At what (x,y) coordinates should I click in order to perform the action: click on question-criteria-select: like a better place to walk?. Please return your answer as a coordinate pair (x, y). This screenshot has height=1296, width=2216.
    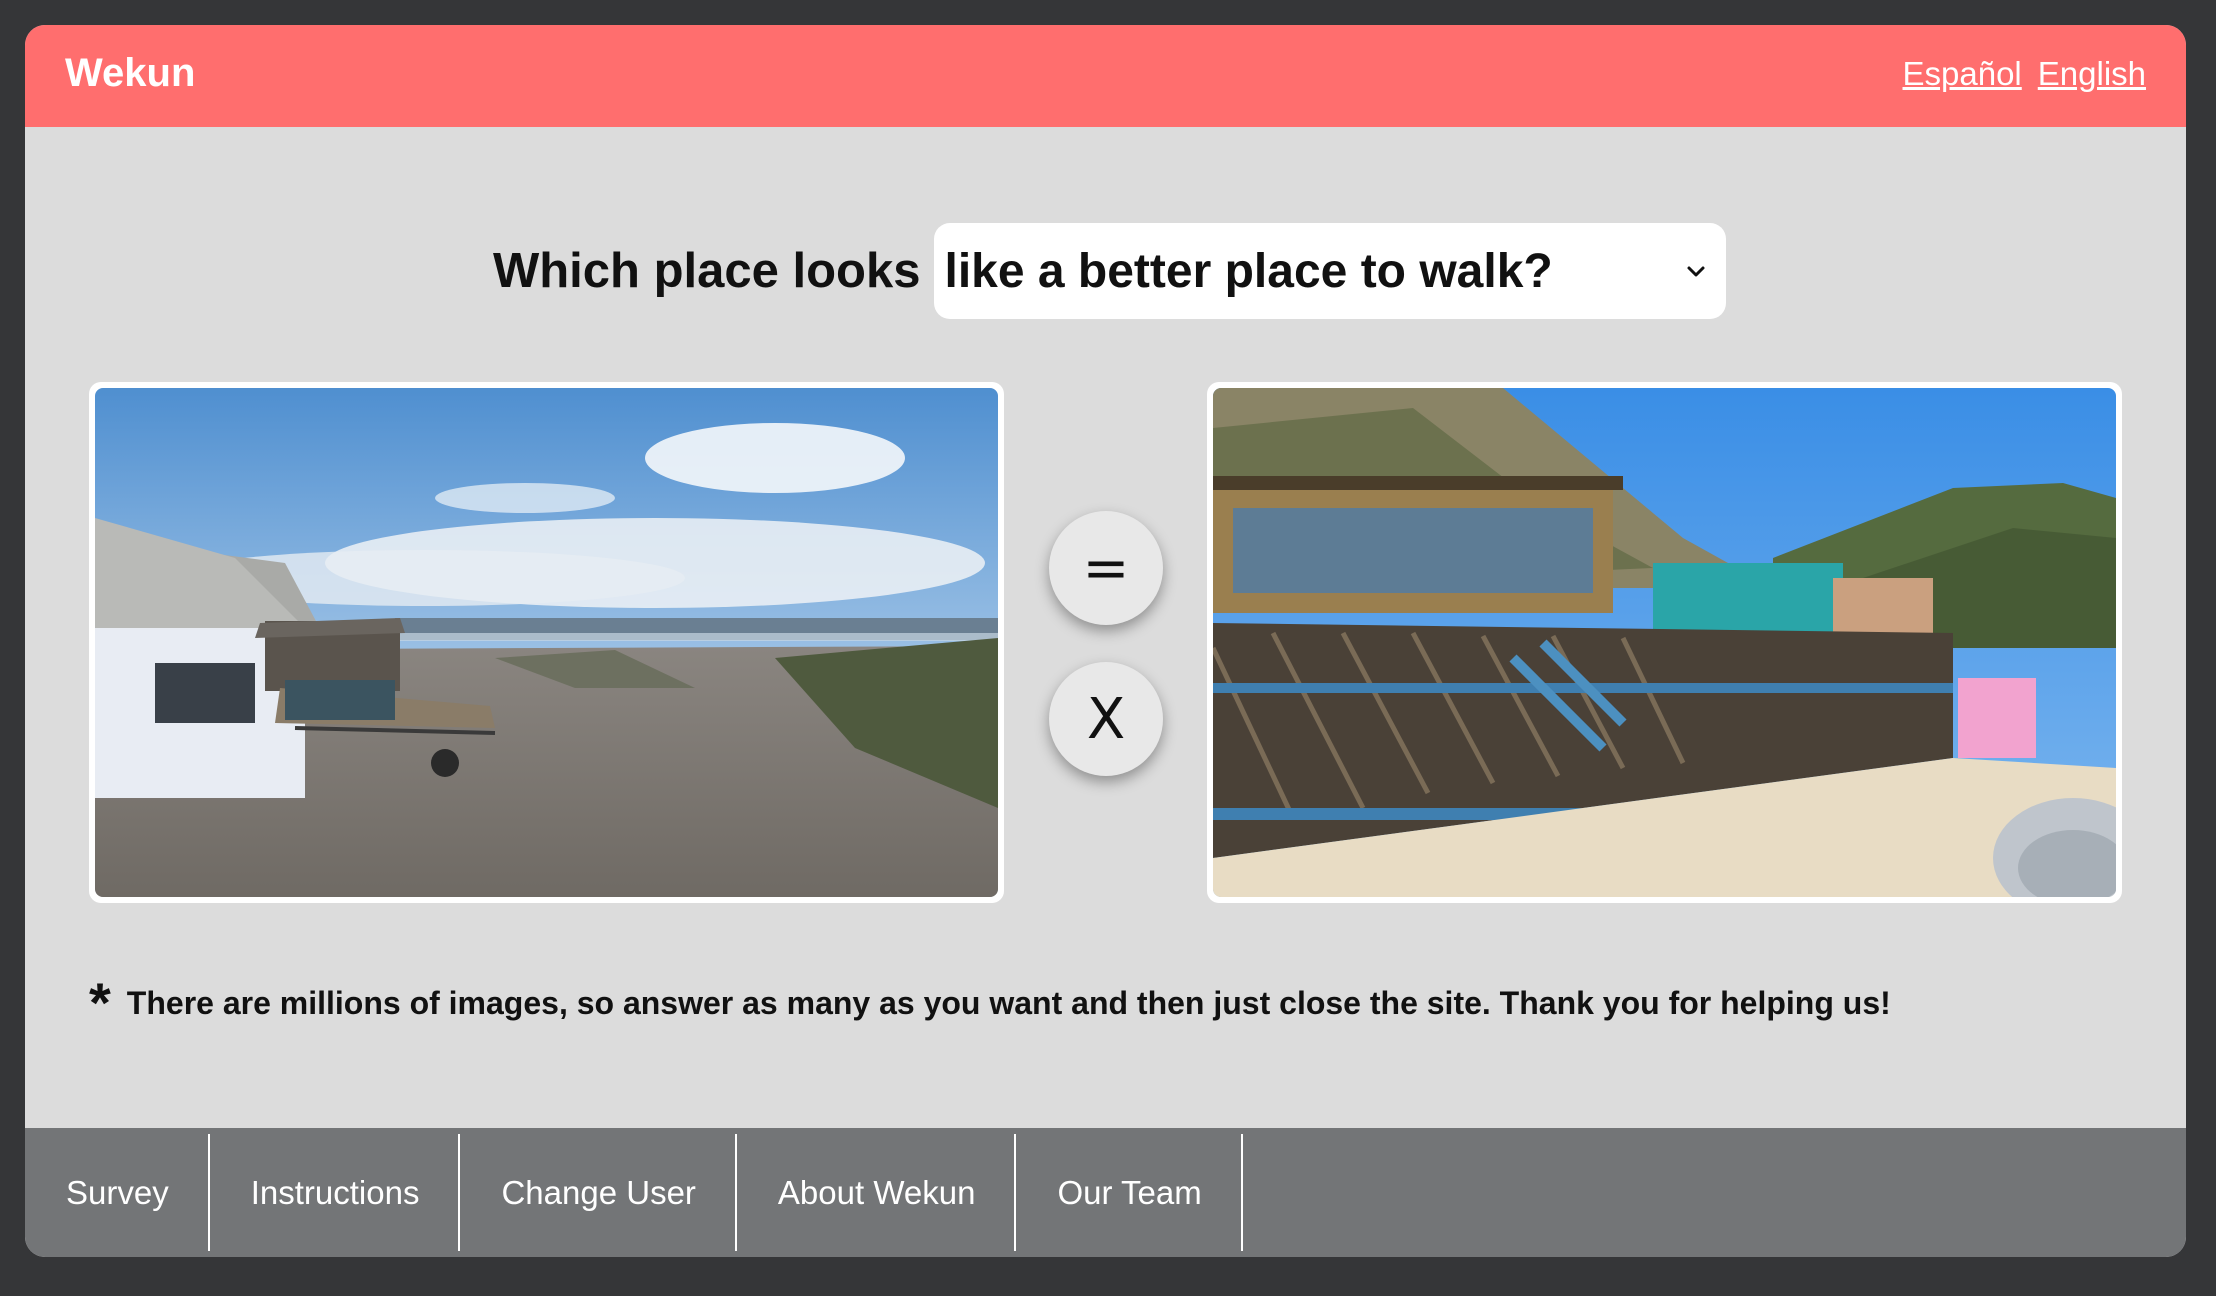
    Looking at the image, I should click on (1330, 271).